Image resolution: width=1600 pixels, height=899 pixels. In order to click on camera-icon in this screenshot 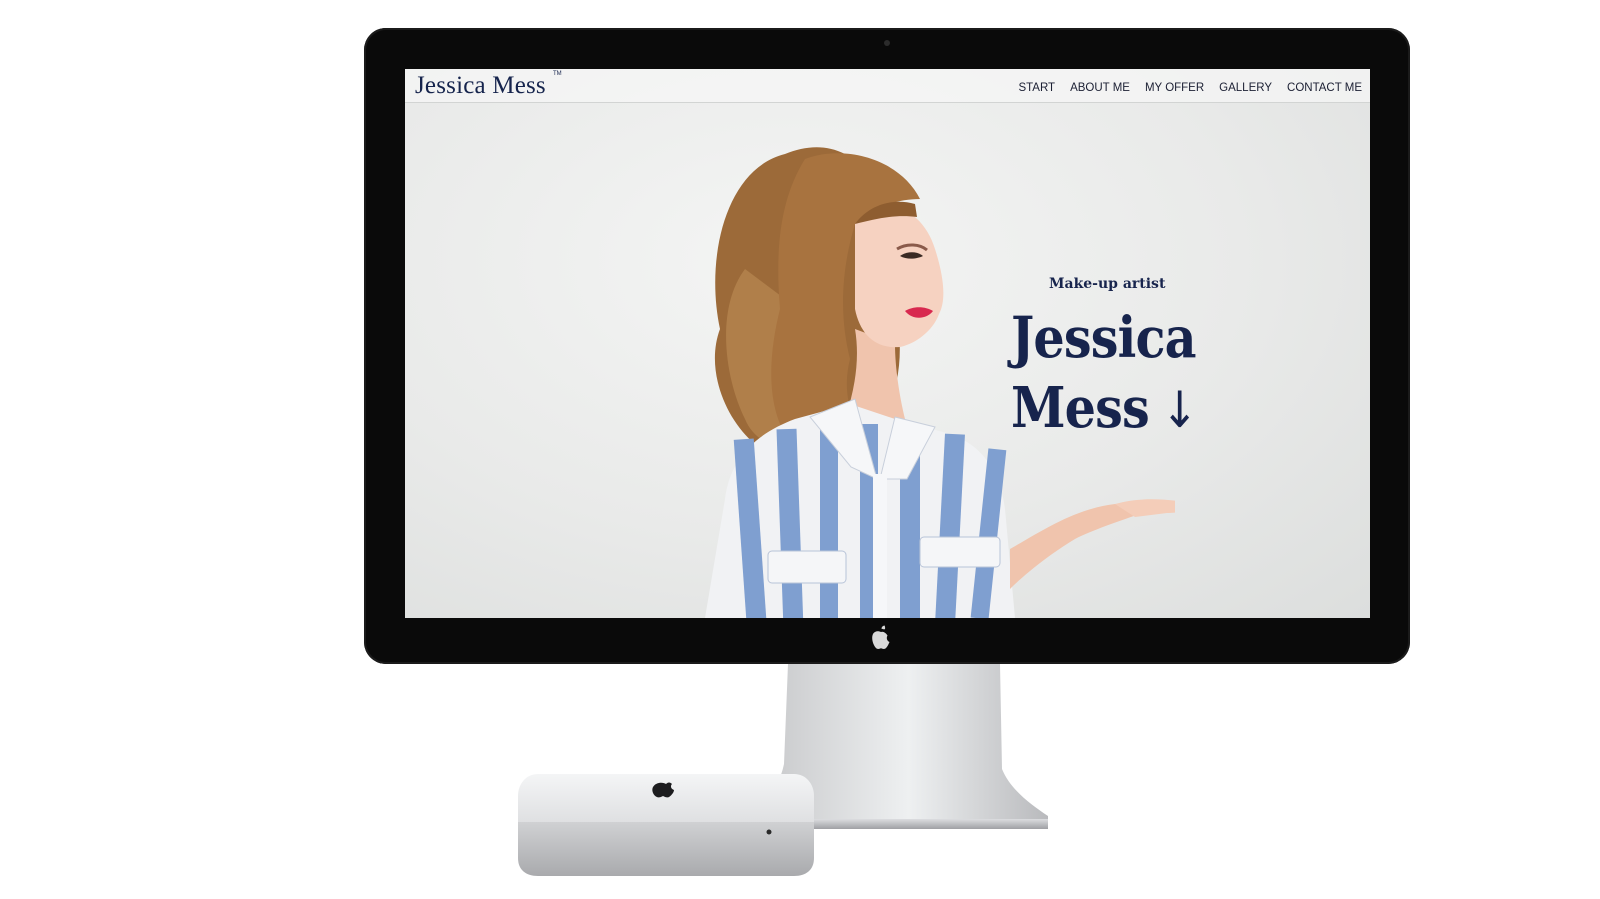, I will do `click(887, 43)`.